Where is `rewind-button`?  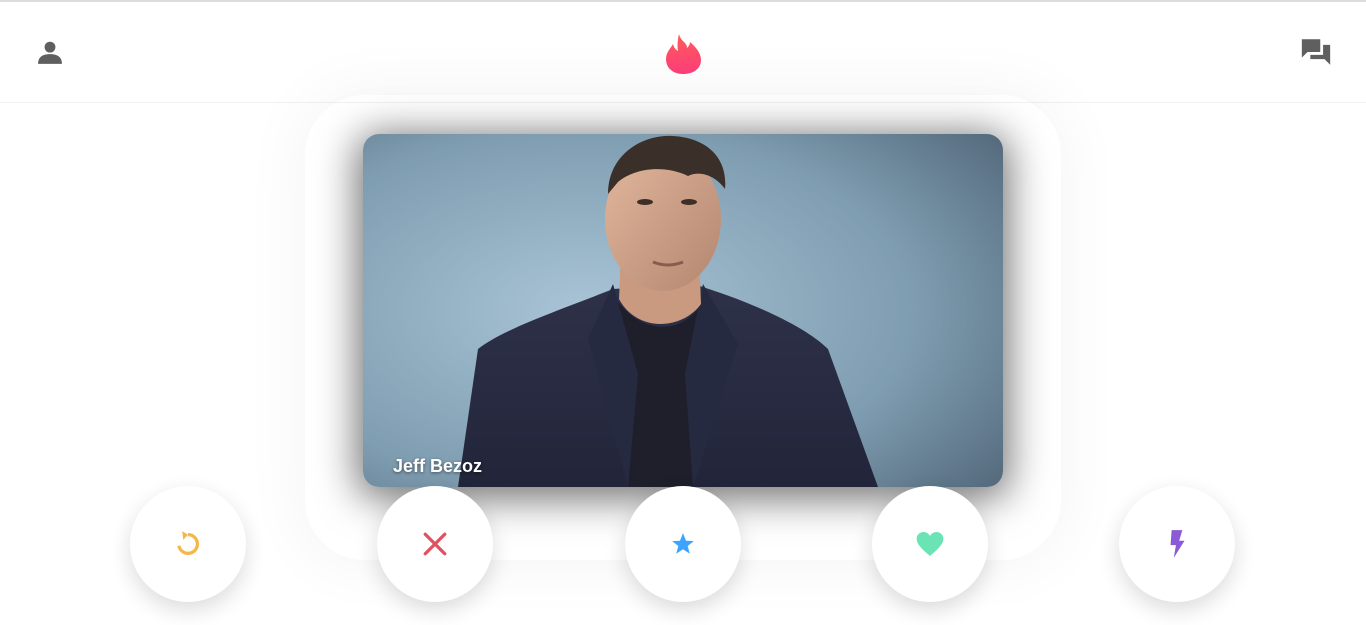 rewind-button is located at coordinates (188, 544).